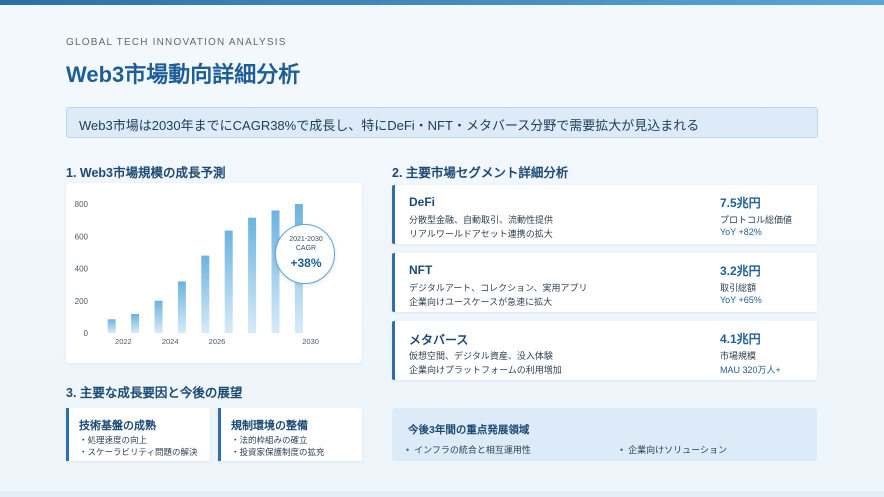 The width and height of the screenshot is (884, 497). What do you see at coordinates (604, 434) in the screenshot?
I see `focus-areas-card: 今後3年間の重点発展領域 • インフラの統合と相互運用性 • 企業向けソリューション` at bounding box center [604, 434].